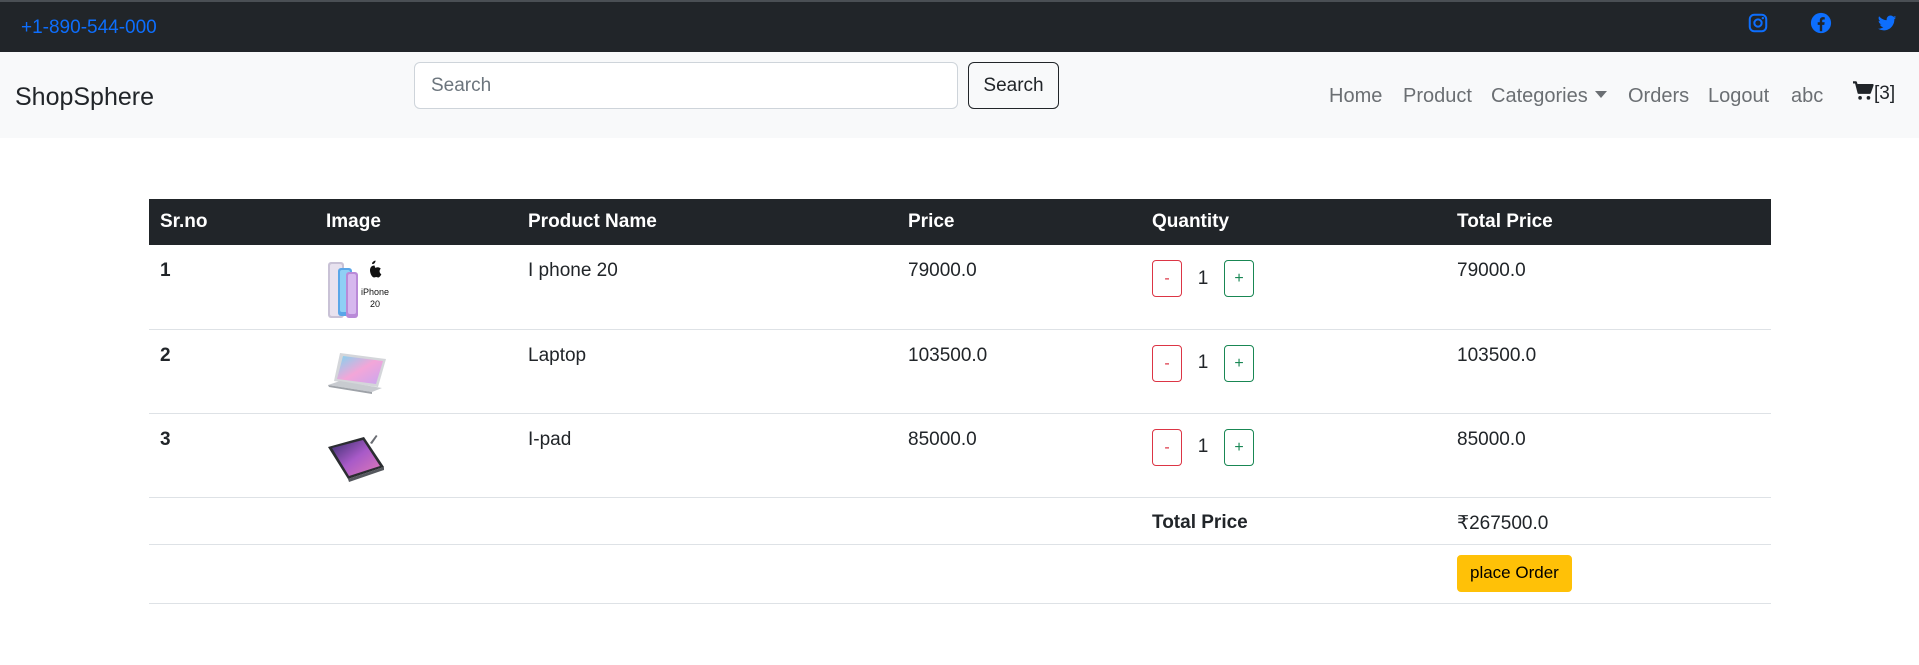 The height and width of the screenshot is (665, 1919). What do you see at coordinates (707, 455) in the screenshot?
I see `row-product-name: I-pad` at bounding box center [707, 455].